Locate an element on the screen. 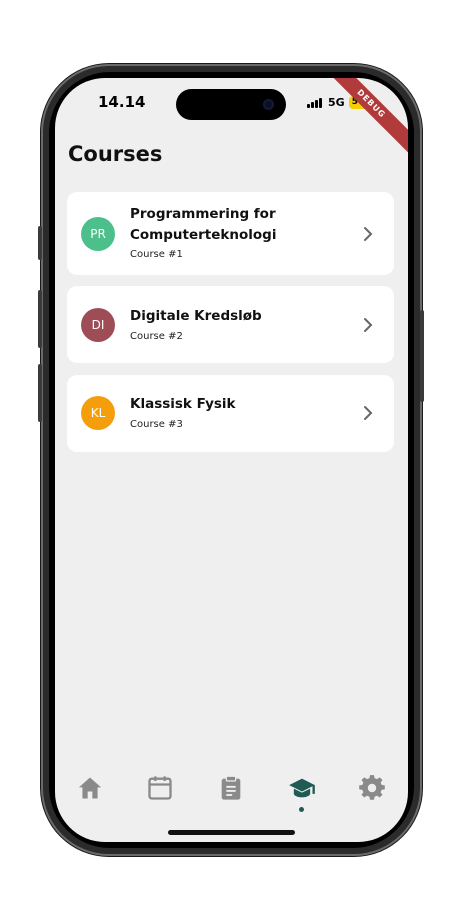 This screenshot has width=472, height=918. status-time: 14.14 is located at coordinates (122, 102).